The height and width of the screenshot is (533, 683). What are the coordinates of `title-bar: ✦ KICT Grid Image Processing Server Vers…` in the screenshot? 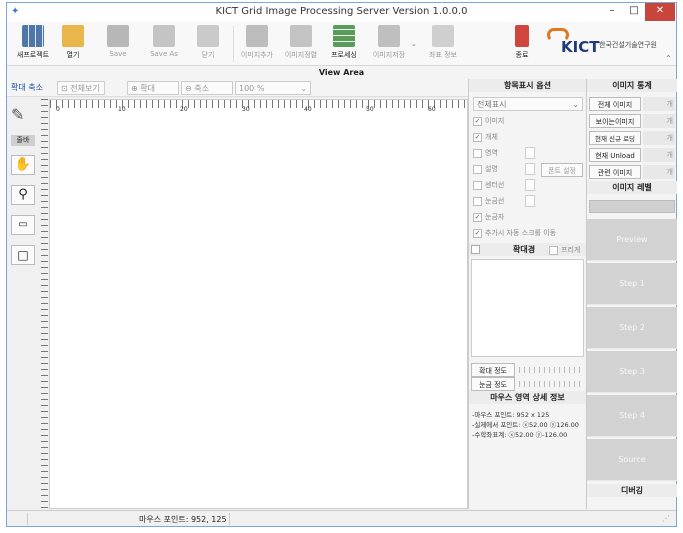 It's located at (341, 12).